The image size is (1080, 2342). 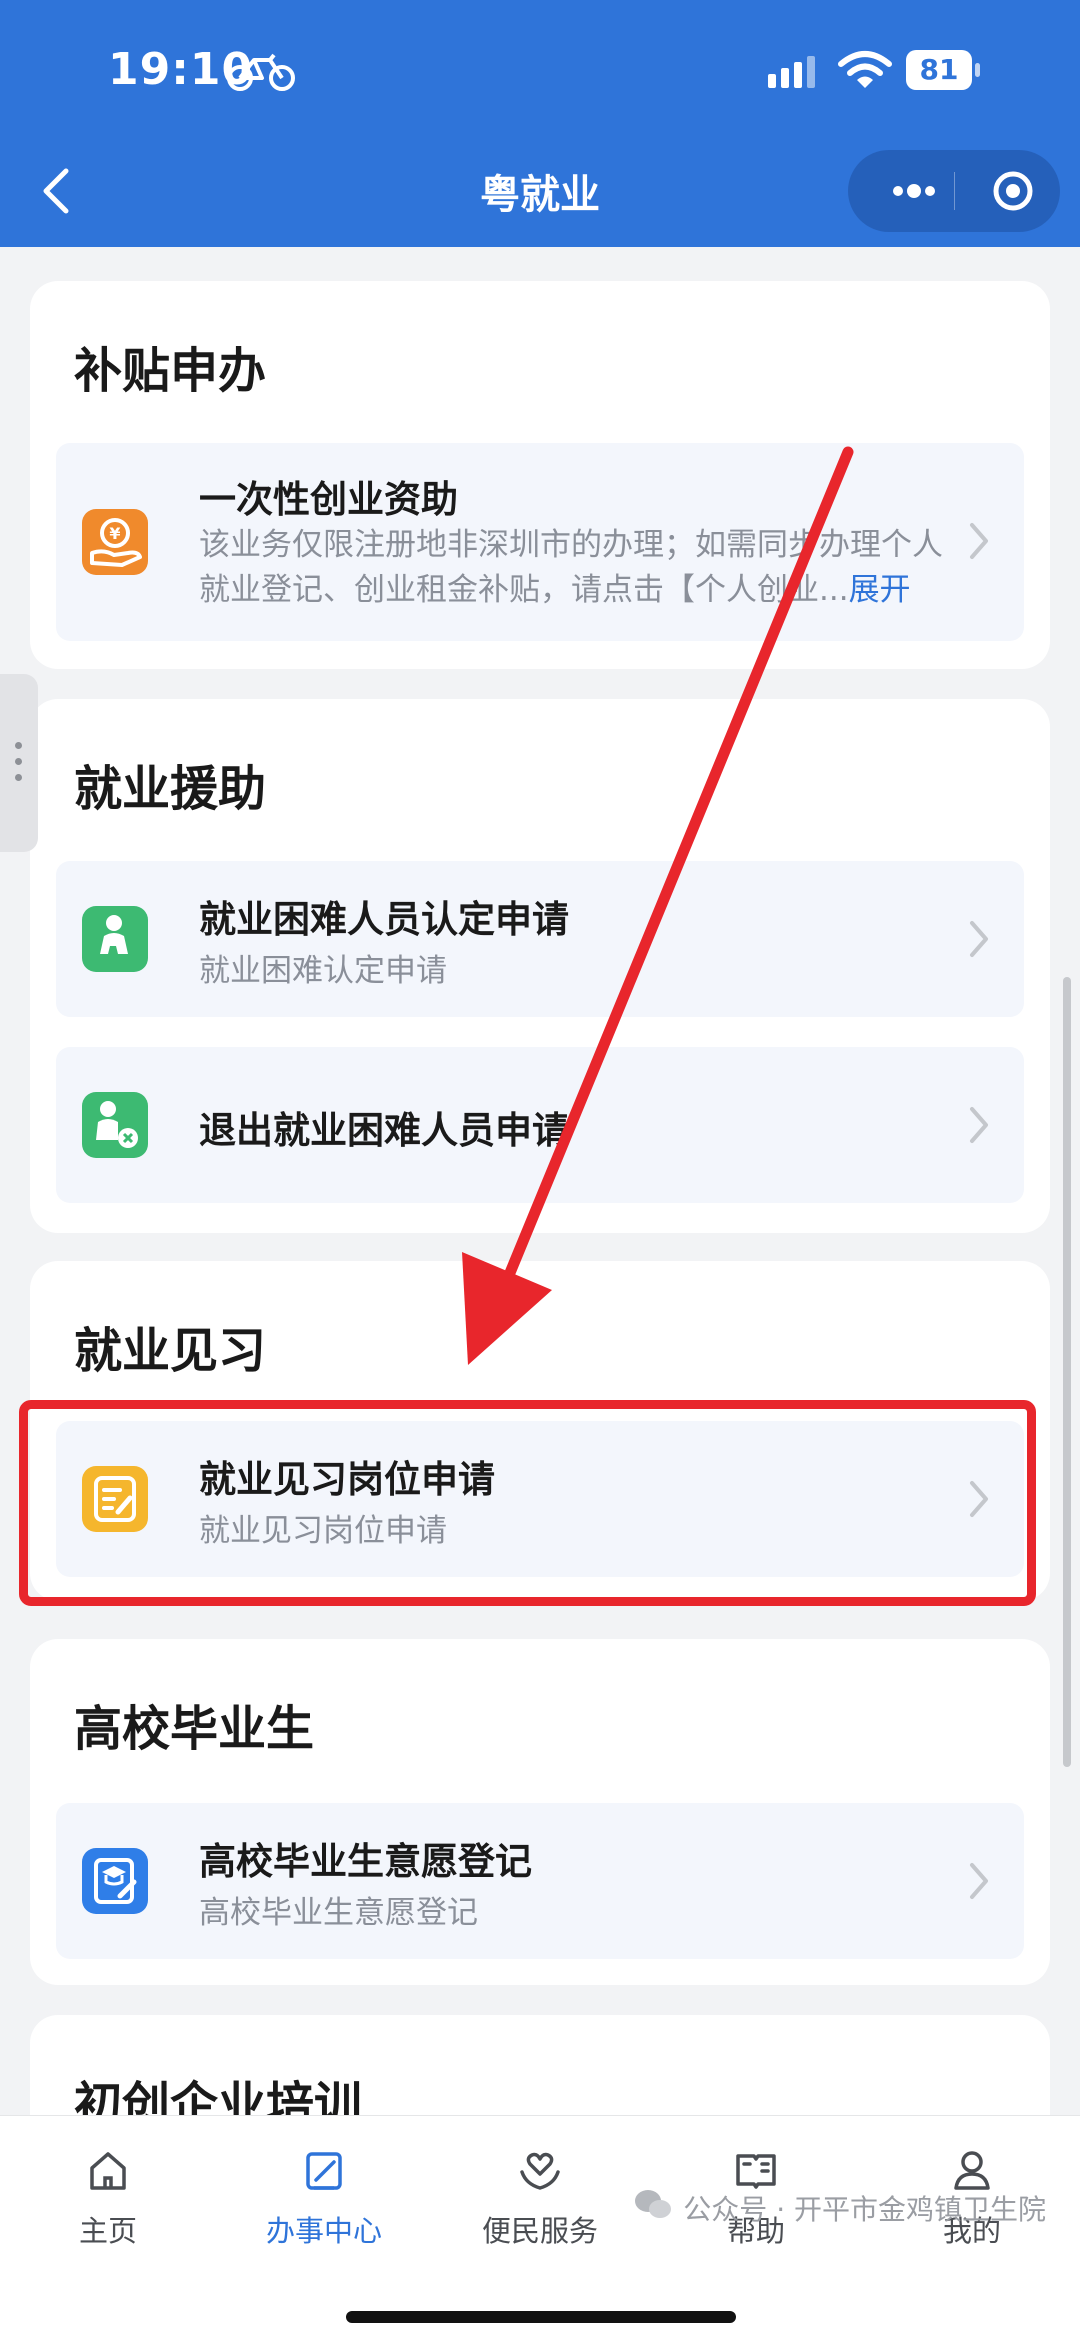 I want to click on app-header: 19:10 81 粤就业, so click(x=540, y=123).